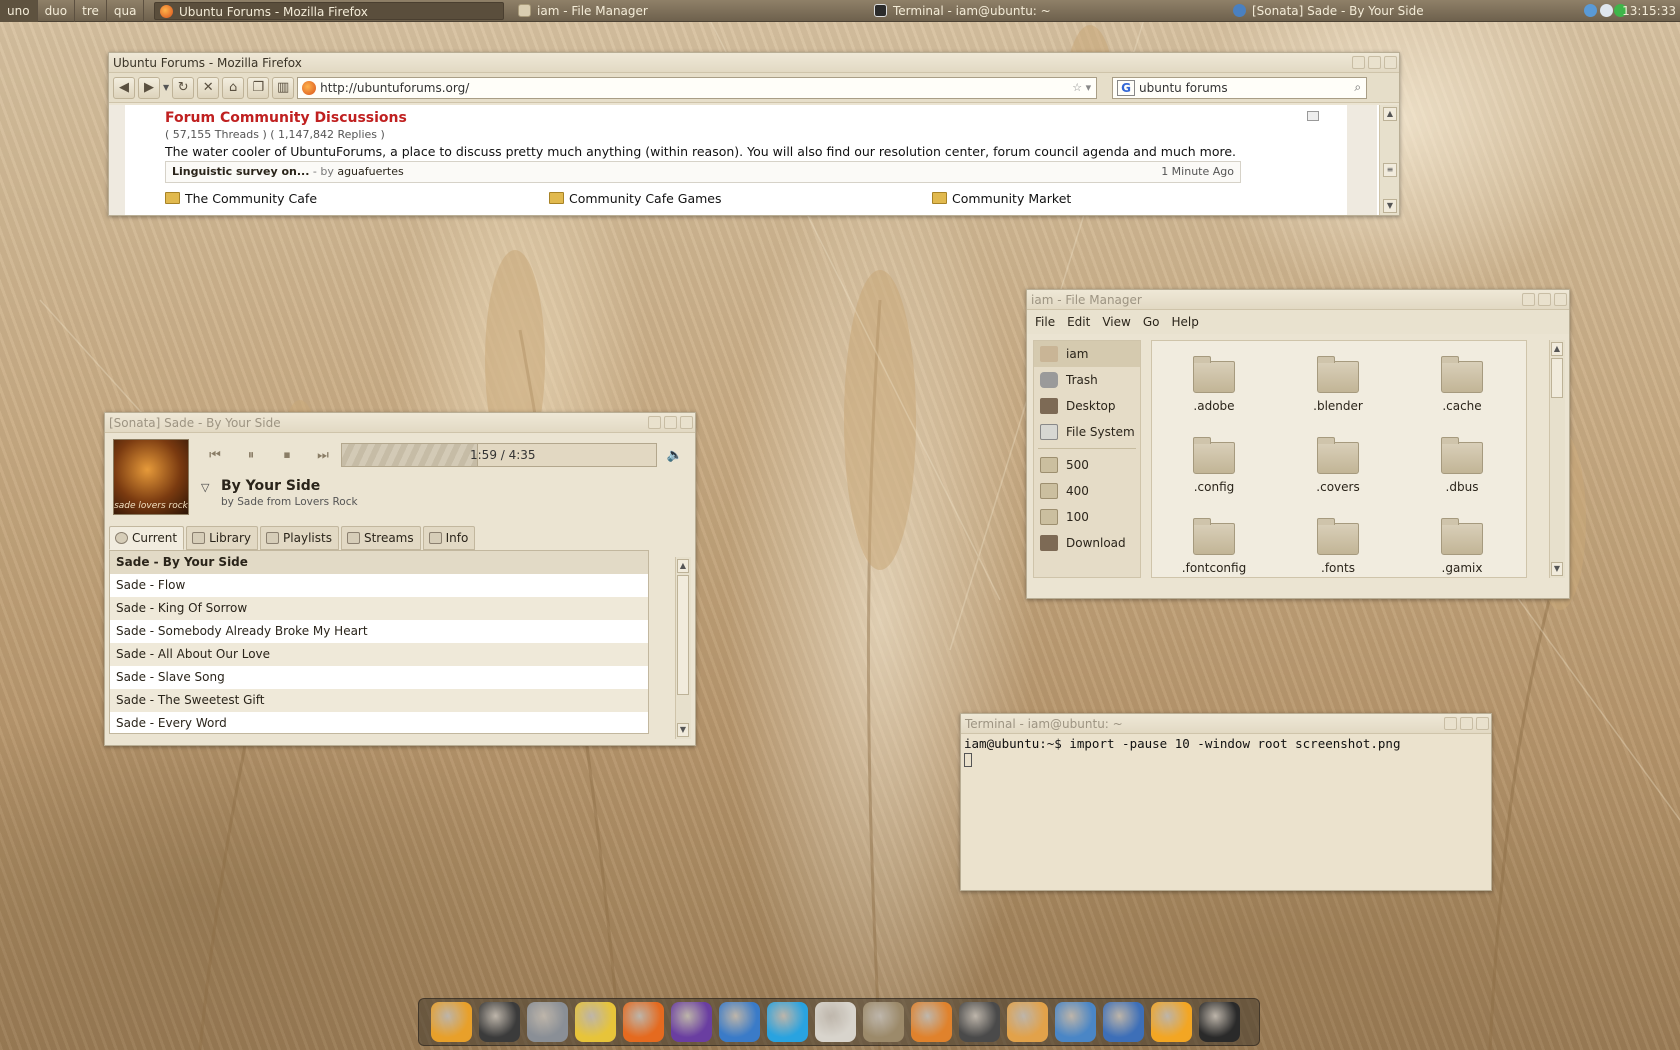  What do you see at coordinates (379, 562) in the screenshot?
I see `playlist-row: Sade - By Your Side` at bounding box center [379, 562].